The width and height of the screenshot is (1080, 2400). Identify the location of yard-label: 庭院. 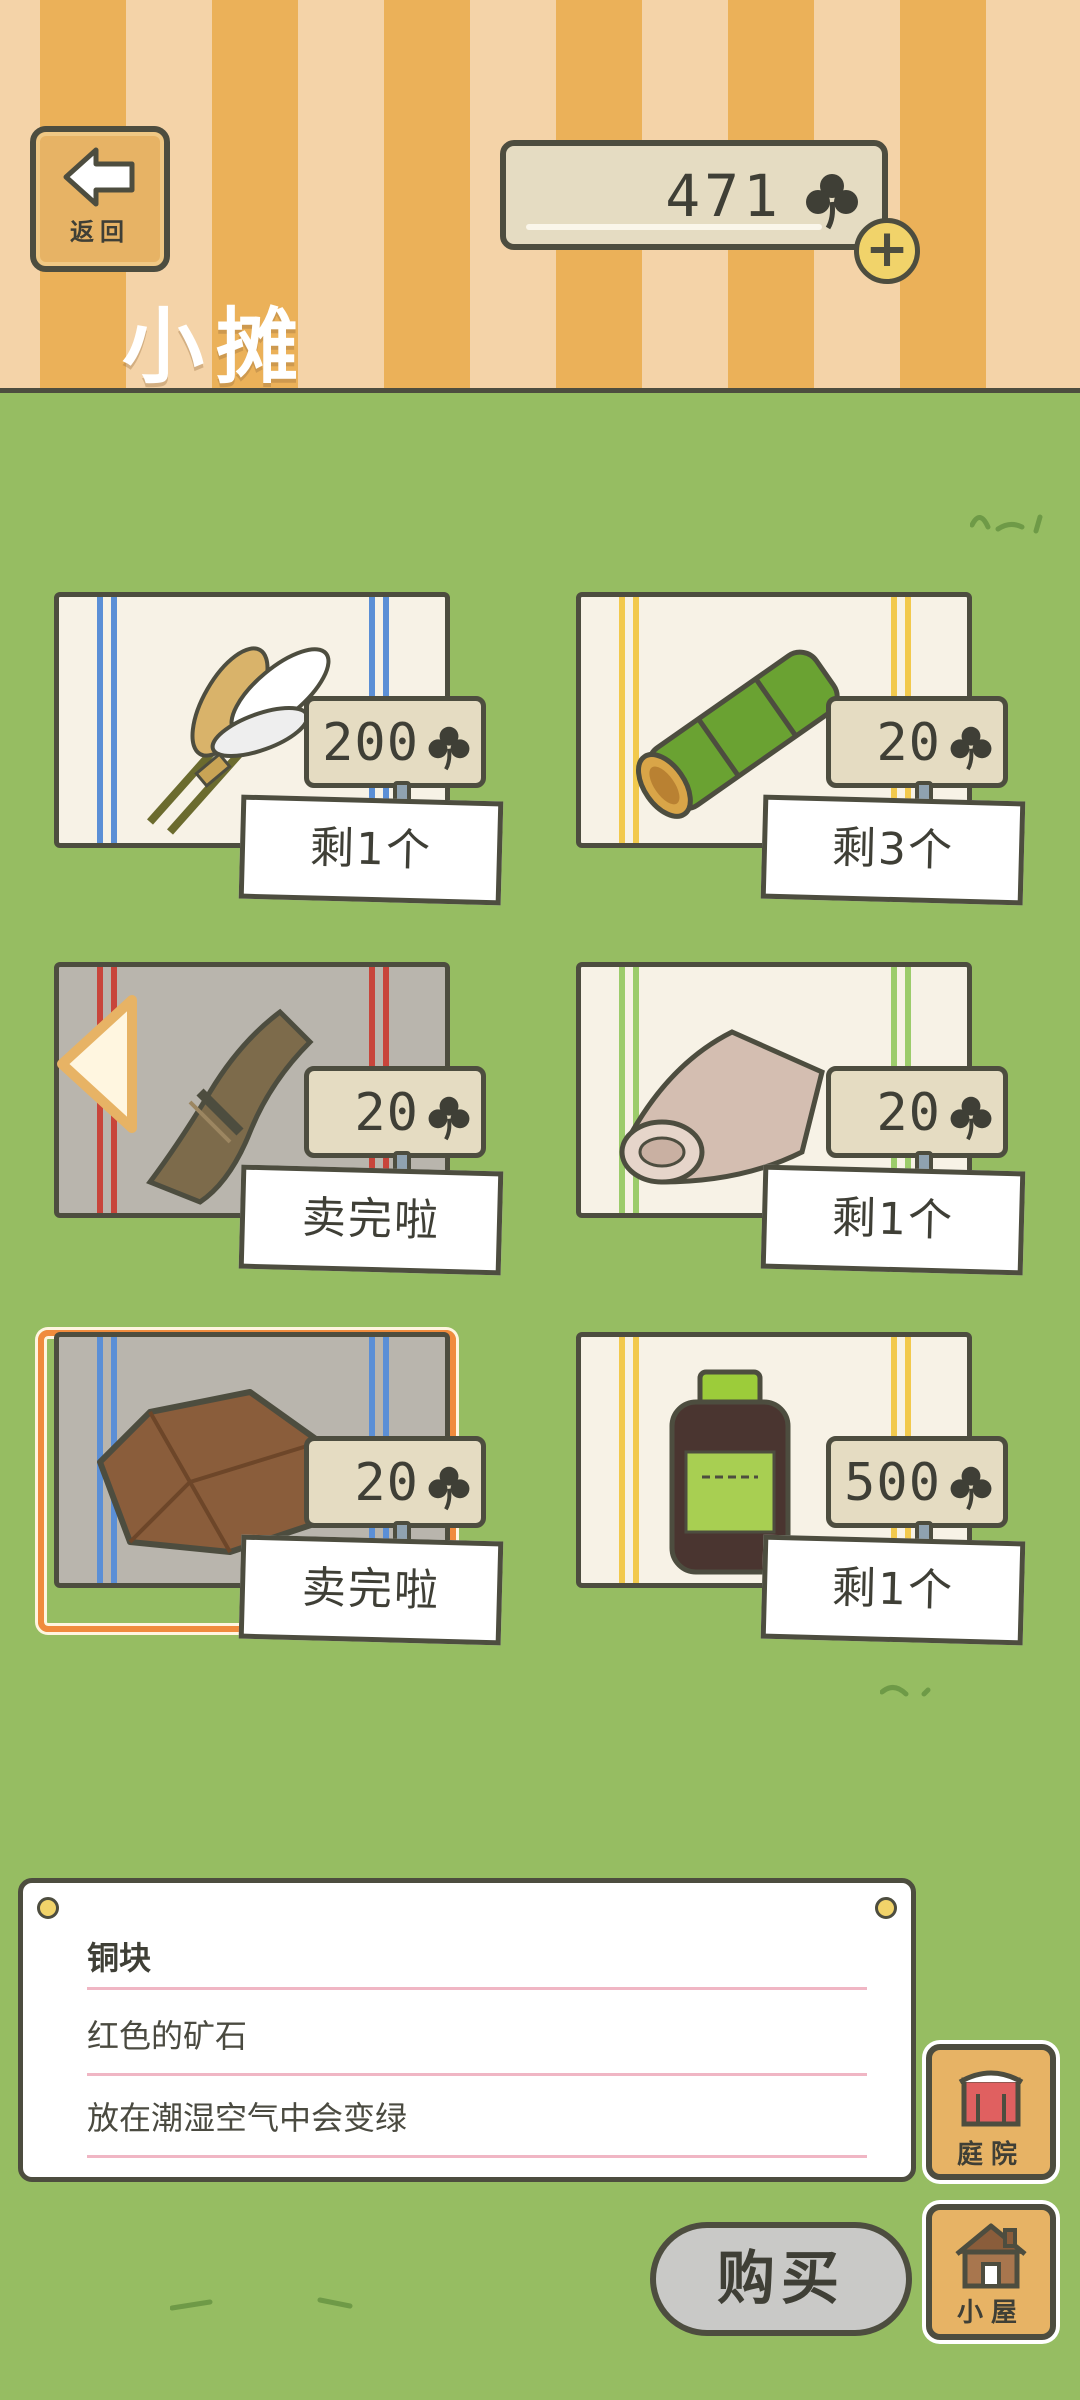
(990, 2155).